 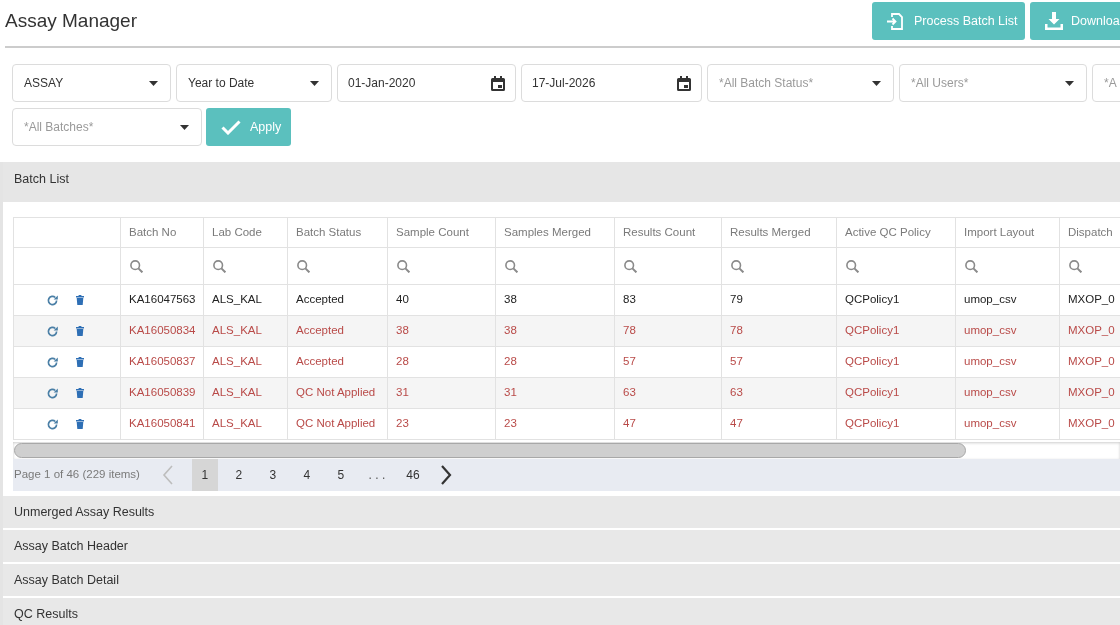 I want to click on table-cell: 57, so click(x=779, y=362).